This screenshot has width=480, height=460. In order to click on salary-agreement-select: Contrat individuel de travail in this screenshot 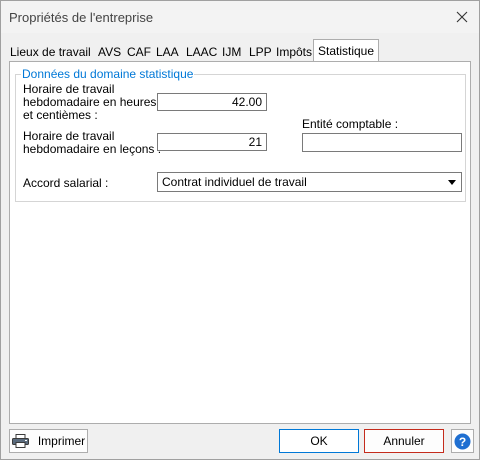, I will do `click(309, 182)`.